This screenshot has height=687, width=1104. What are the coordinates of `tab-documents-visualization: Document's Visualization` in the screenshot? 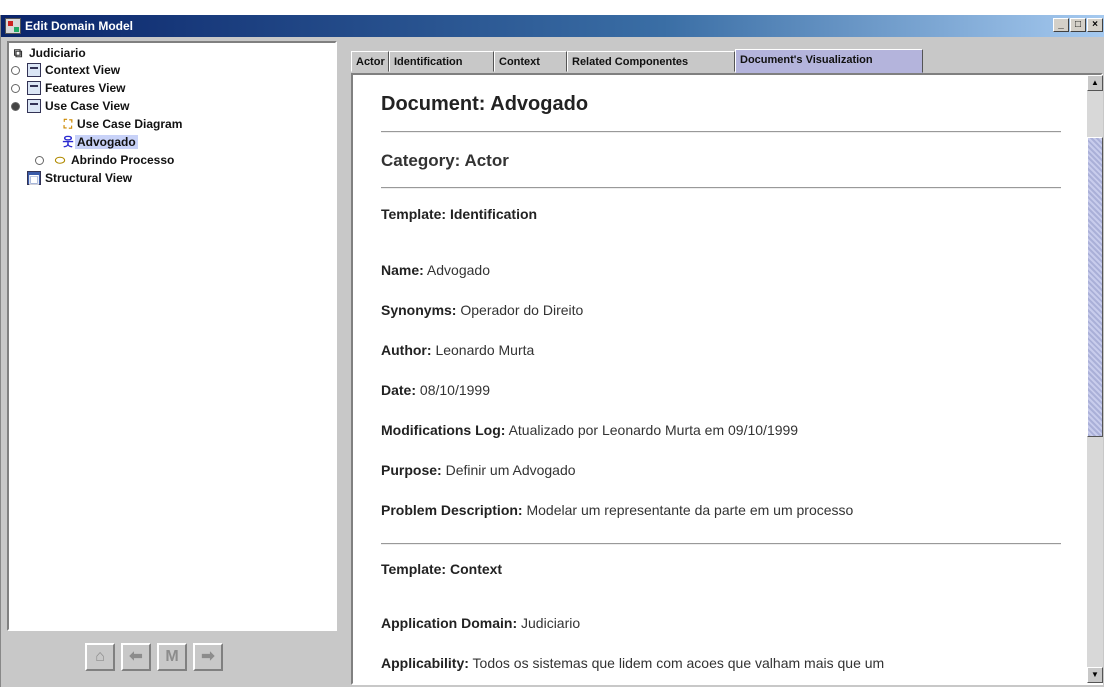 It's located at (829, 61).